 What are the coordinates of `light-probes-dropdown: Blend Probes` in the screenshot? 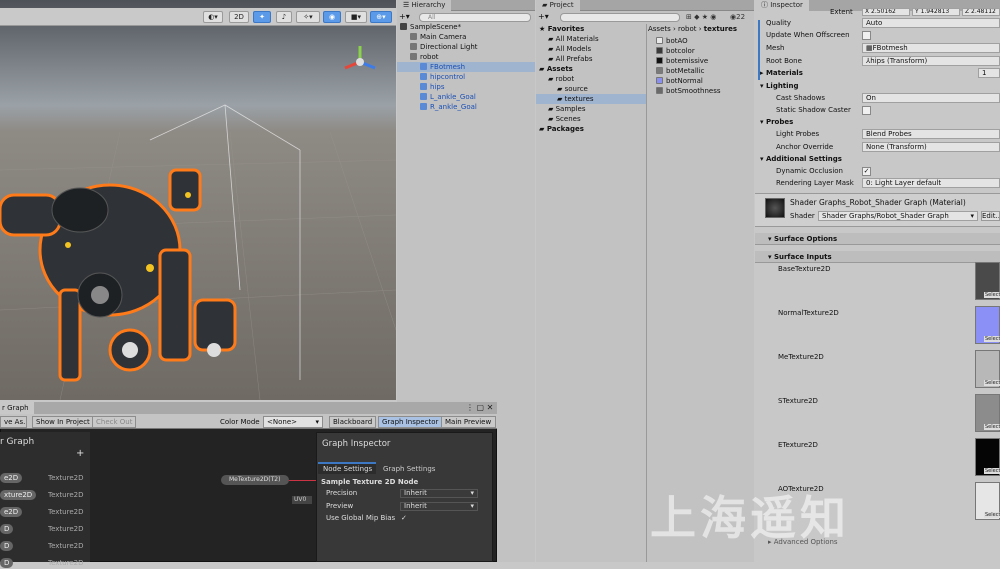 It's located at (931, 134).